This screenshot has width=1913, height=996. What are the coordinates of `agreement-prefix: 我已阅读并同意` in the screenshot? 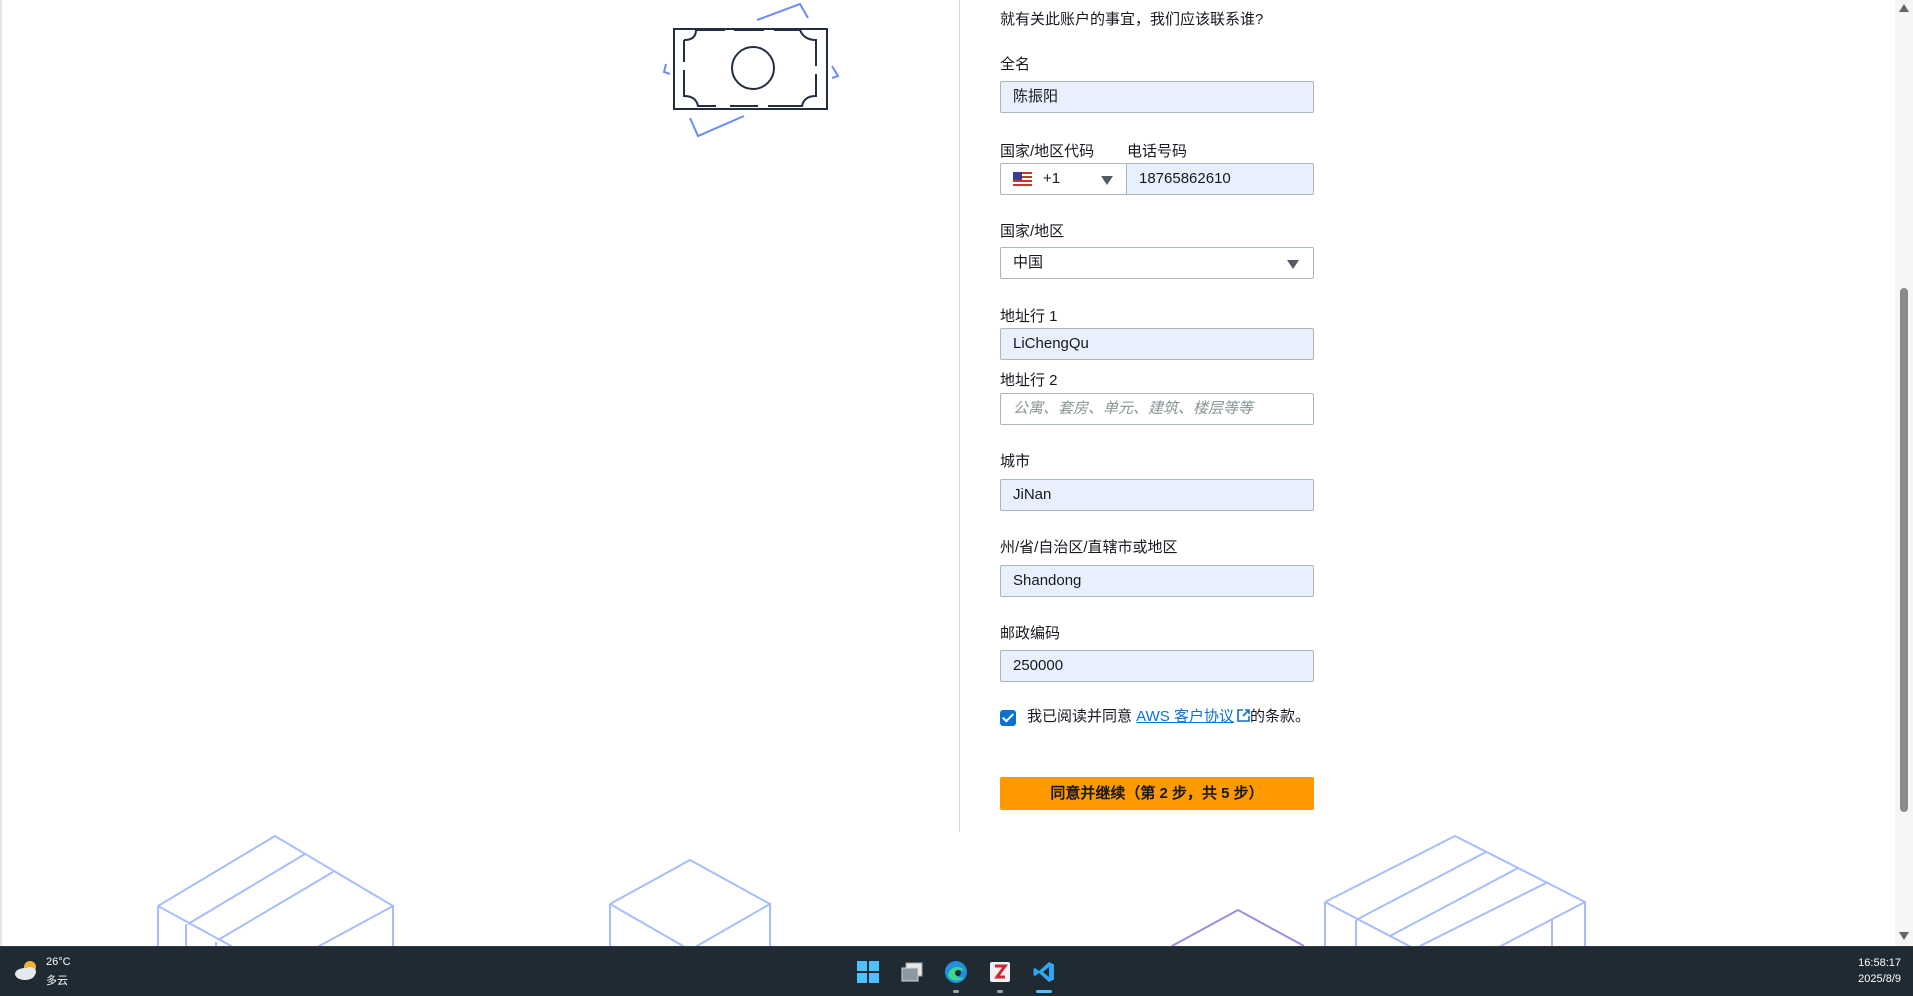 It's located at (1082, 716).